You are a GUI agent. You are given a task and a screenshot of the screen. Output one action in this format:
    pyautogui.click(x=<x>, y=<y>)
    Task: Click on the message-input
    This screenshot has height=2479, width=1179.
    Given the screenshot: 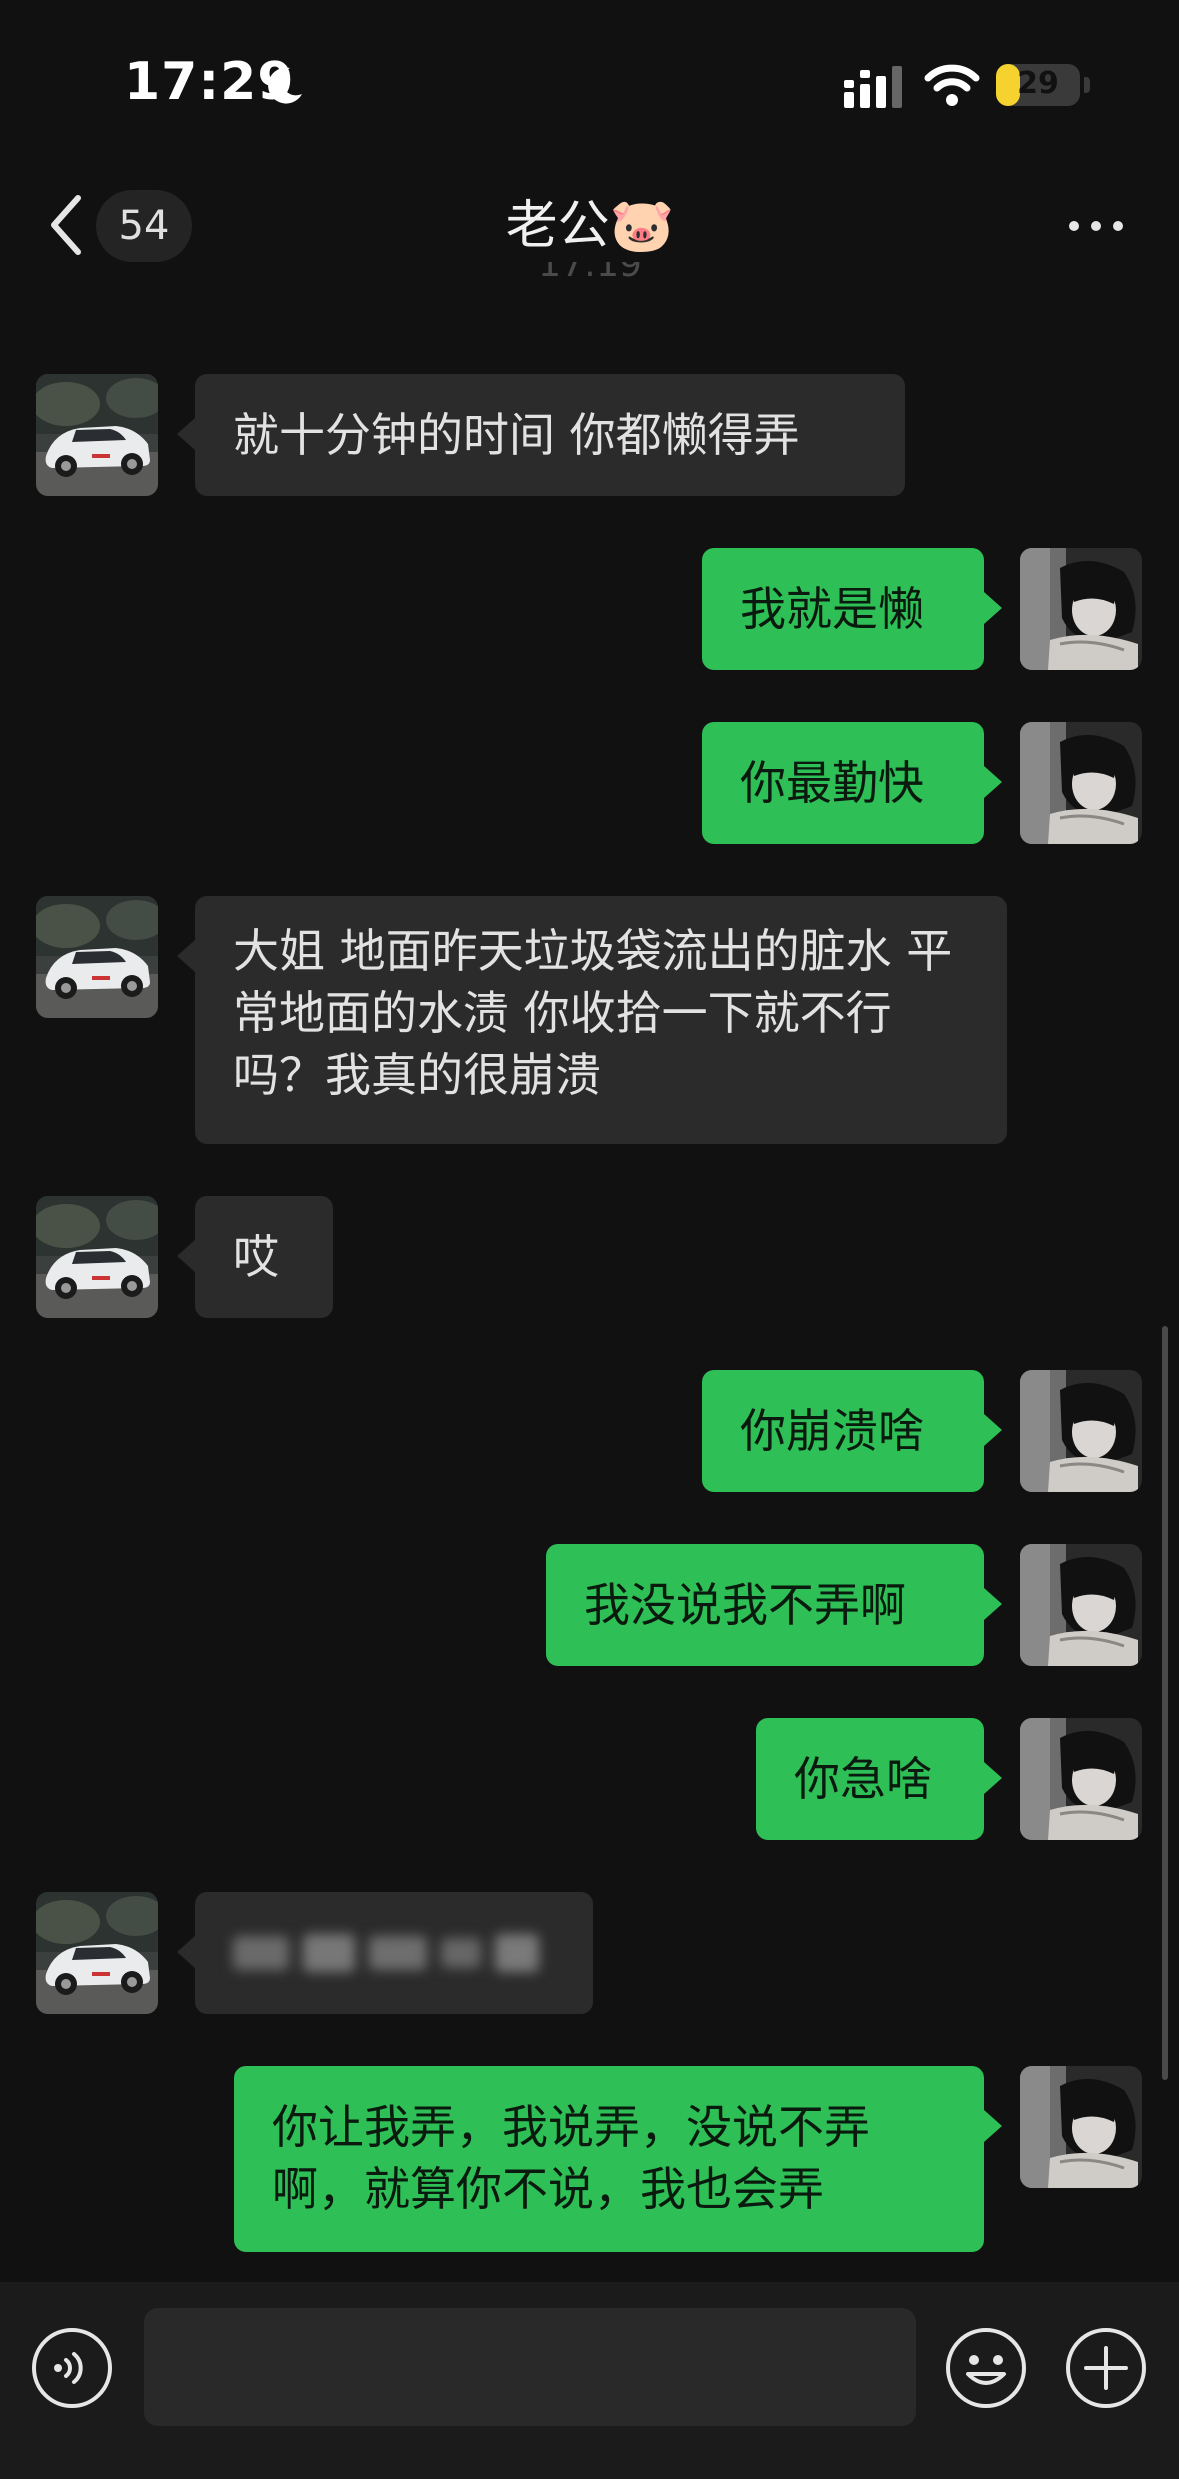 What is the action you would take?
    pyautogui.click(x=530, y=2367)
    